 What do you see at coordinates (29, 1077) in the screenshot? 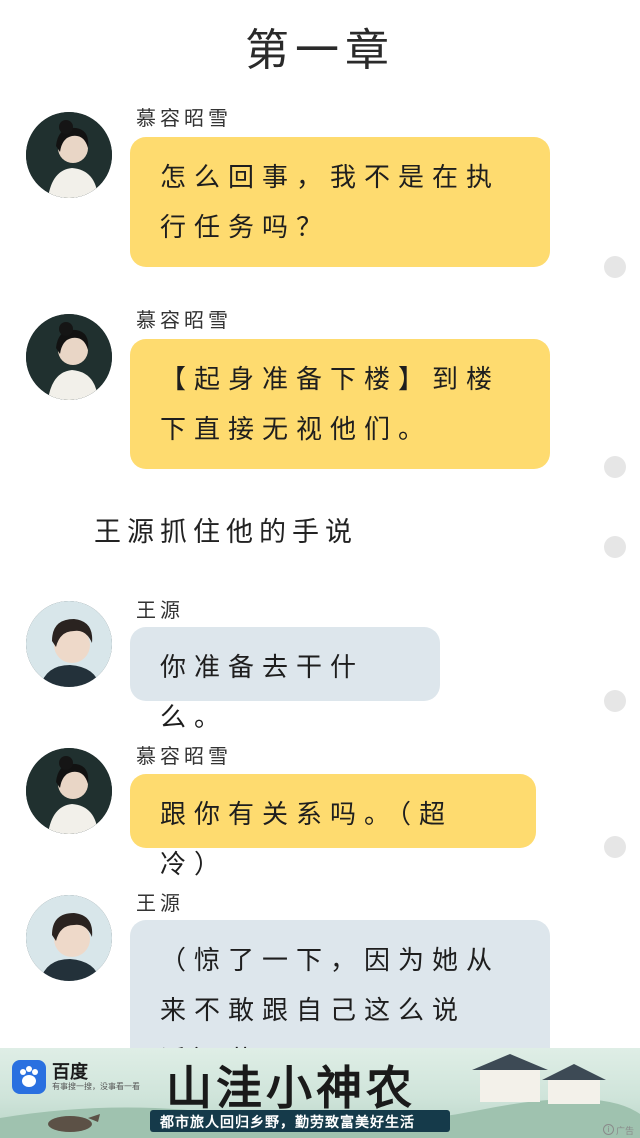
I see `baidu-paw-icon` at bounding box center [29, 1077].